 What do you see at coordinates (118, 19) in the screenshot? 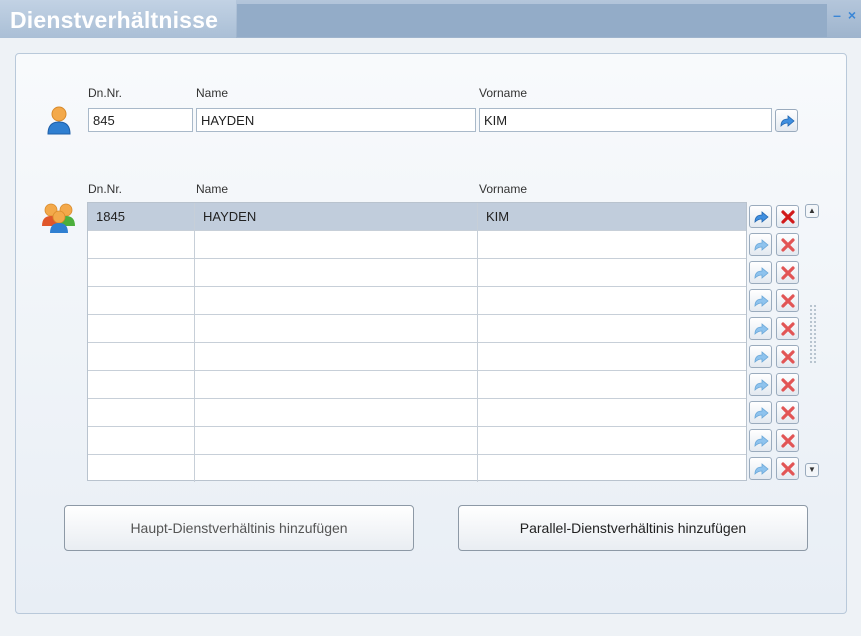
I see `window-title: Dienstverhältnisse` at bounding box center [118, 19].